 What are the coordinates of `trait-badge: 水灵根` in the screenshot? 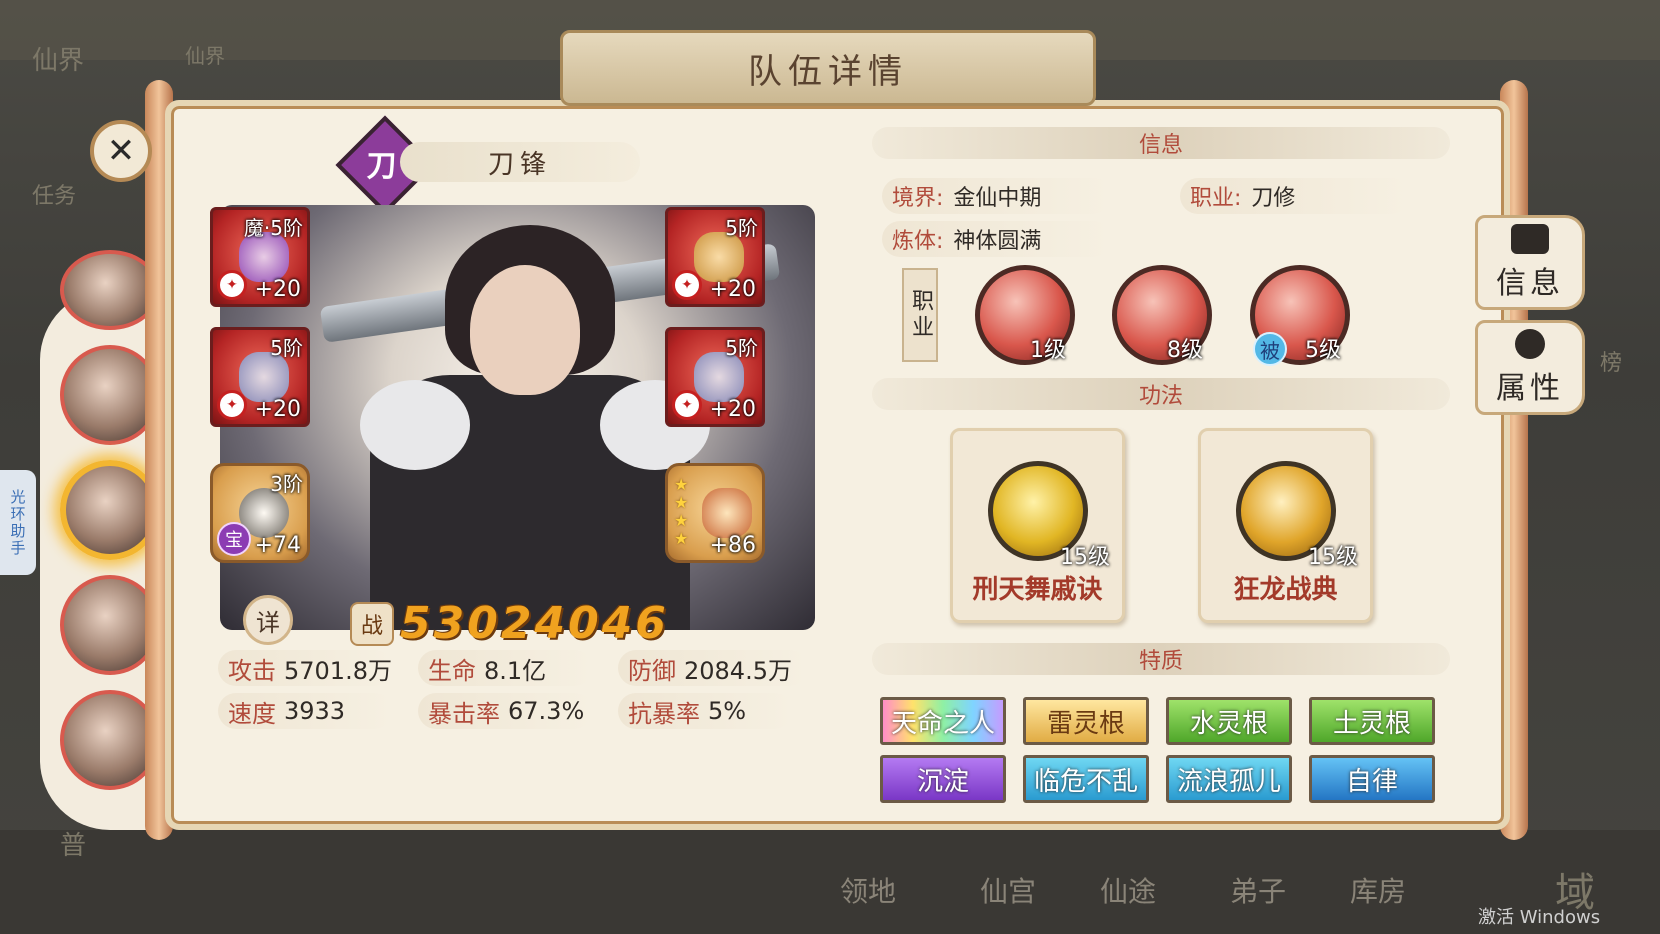 It's located at (1229, 721).